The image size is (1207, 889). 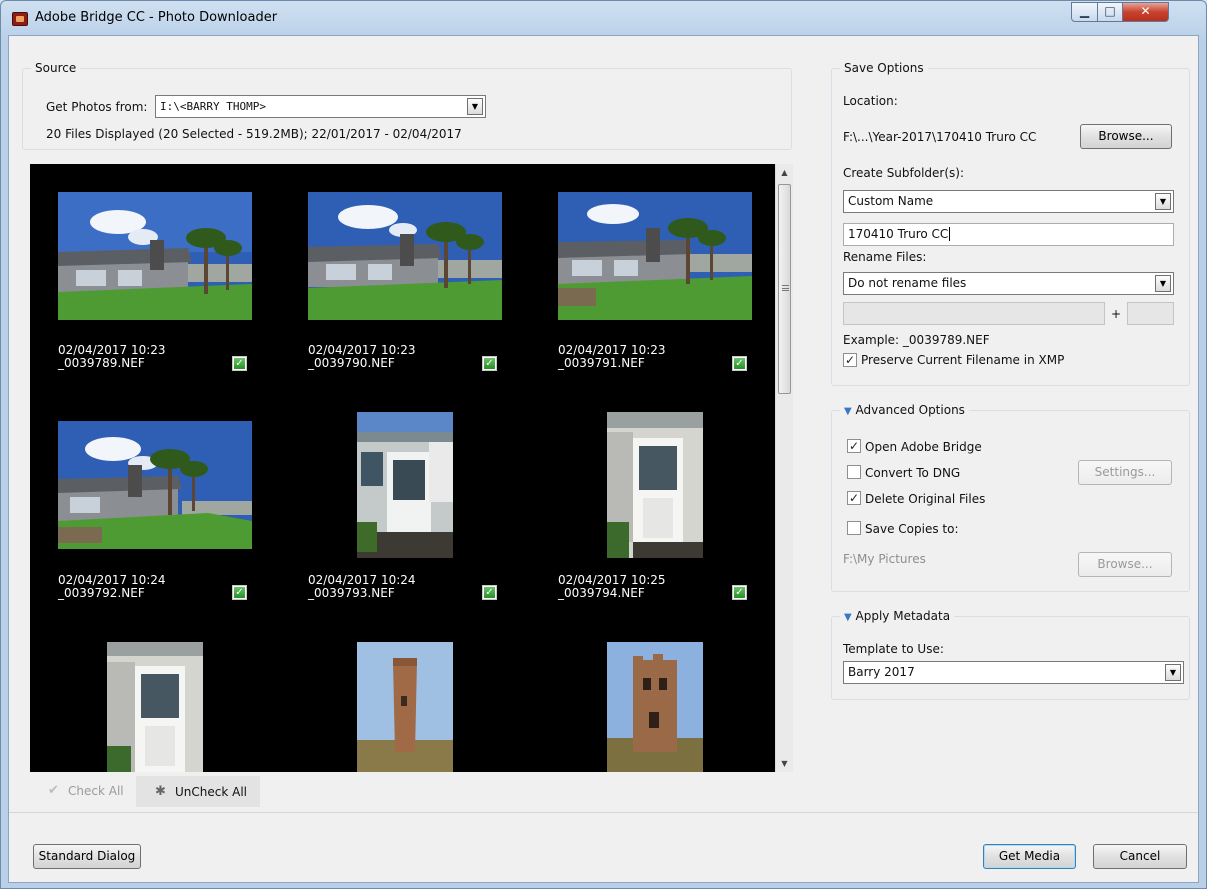 I want to click on create-subfolders-label: Create Subfolder(s):, so click(x=904, y=173).